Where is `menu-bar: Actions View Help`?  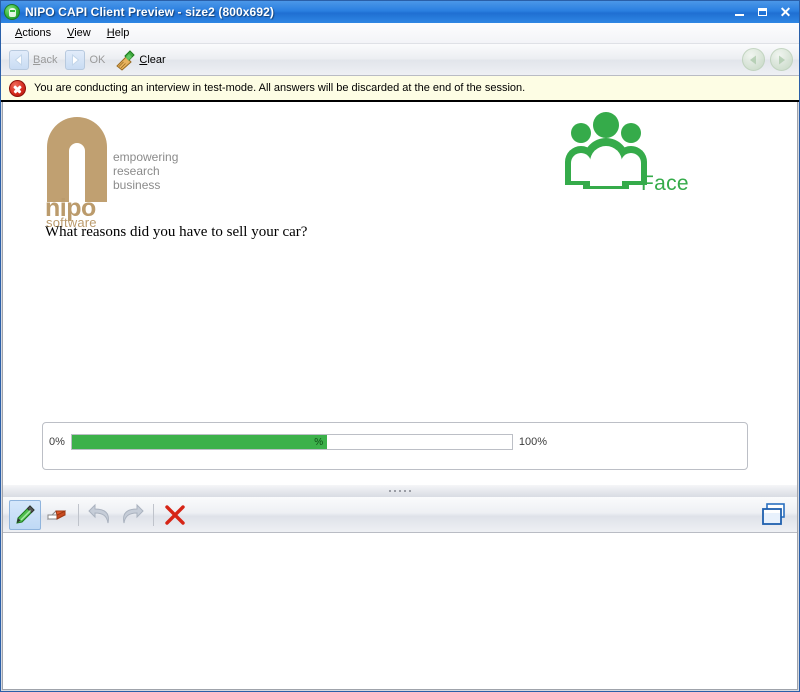 menu-bar: Actions View Help is located at coordinates (400, 33).